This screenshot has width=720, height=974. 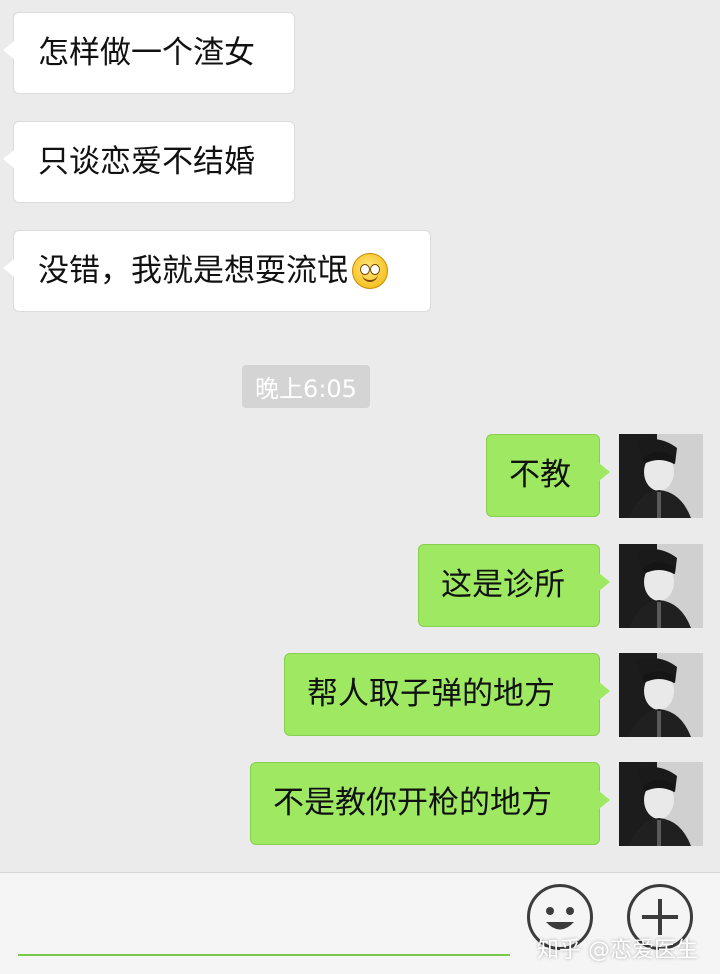 What do you see at coordinates (412, 803) in the screenshot?
I see `message-text: 不是教你开枪的地方` at bounding box center [412, 803].